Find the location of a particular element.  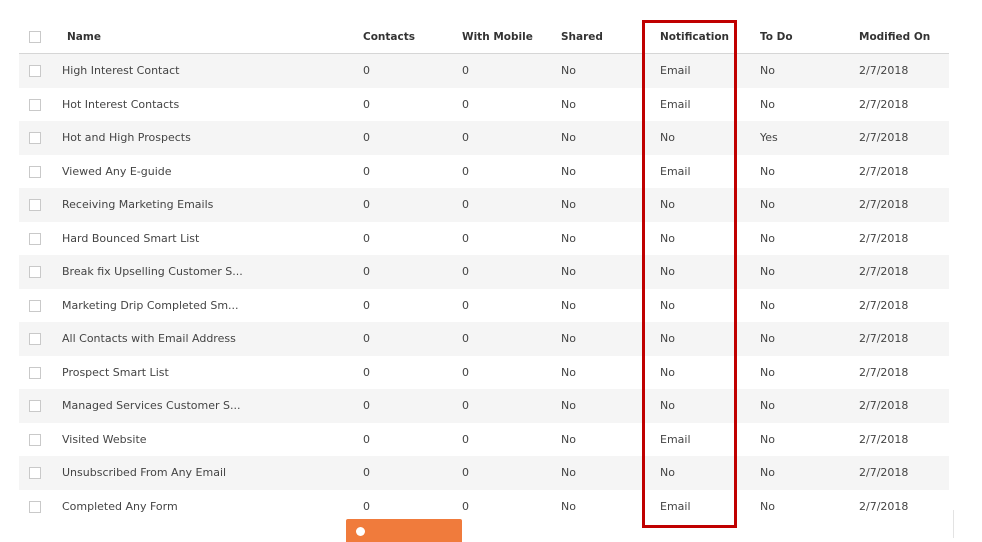

row-name: Prospect Smart List is located at coordinates (212, 372).